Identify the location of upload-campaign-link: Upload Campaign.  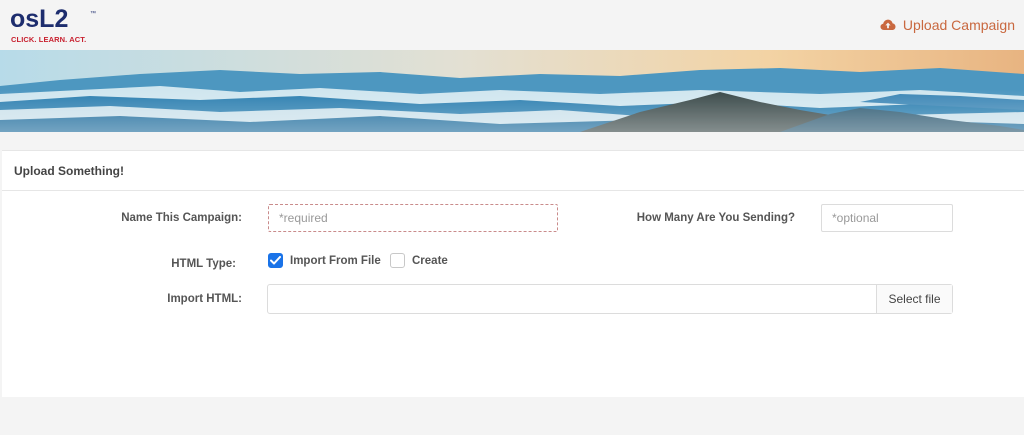
(947, 25).